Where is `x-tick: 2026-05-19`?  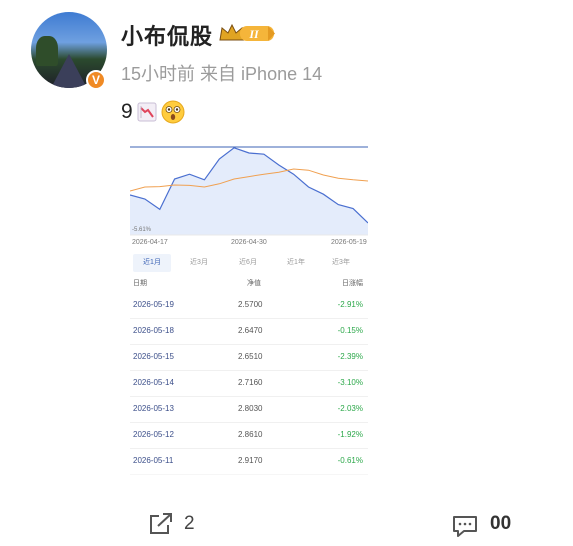 x-tick: 2026-05-19 is located at coordinates (349, 242).